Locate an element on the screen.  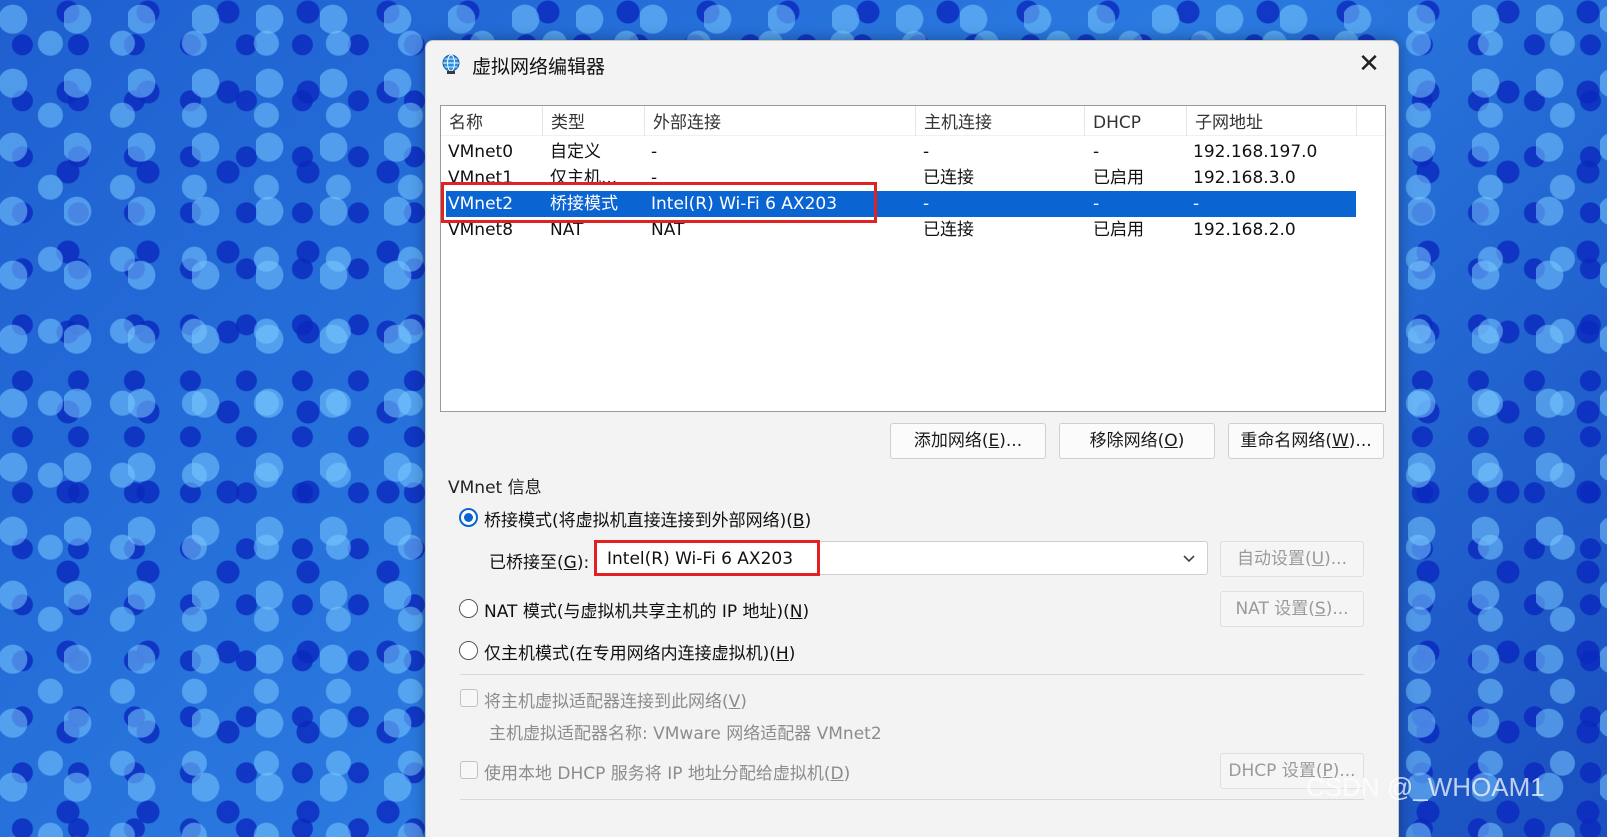
cell-subnet: - is located at coordinates (1196, 204).